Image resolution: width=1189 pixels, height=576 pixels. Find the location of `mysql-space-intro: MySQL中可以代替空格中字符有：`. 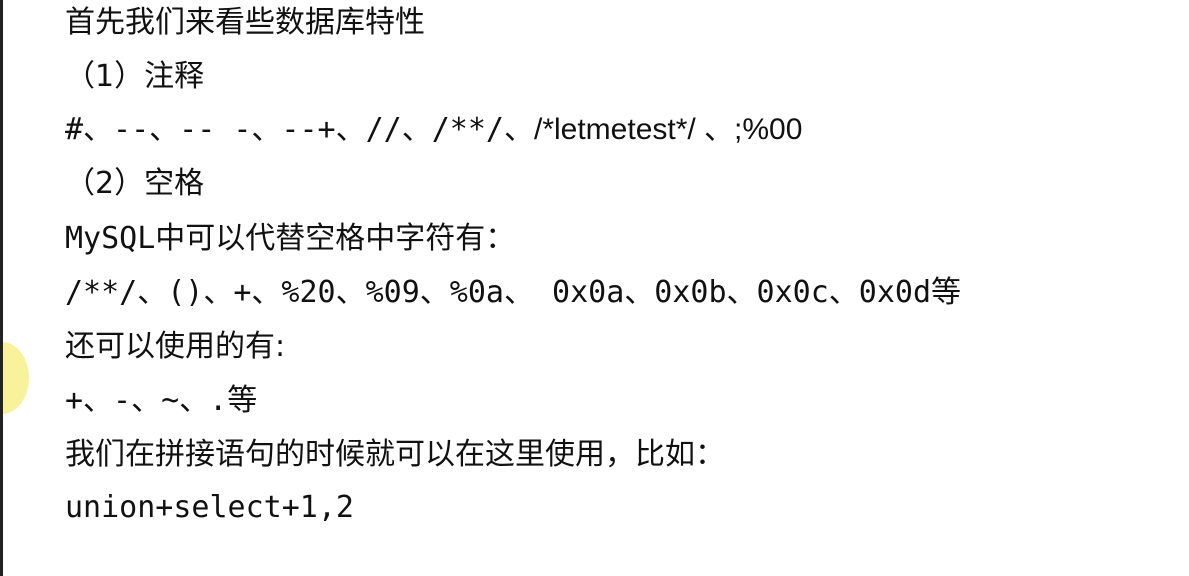

mysql-space-intro: MySQL中可以代替空格中字符有： is located at coordinates (290, 238).